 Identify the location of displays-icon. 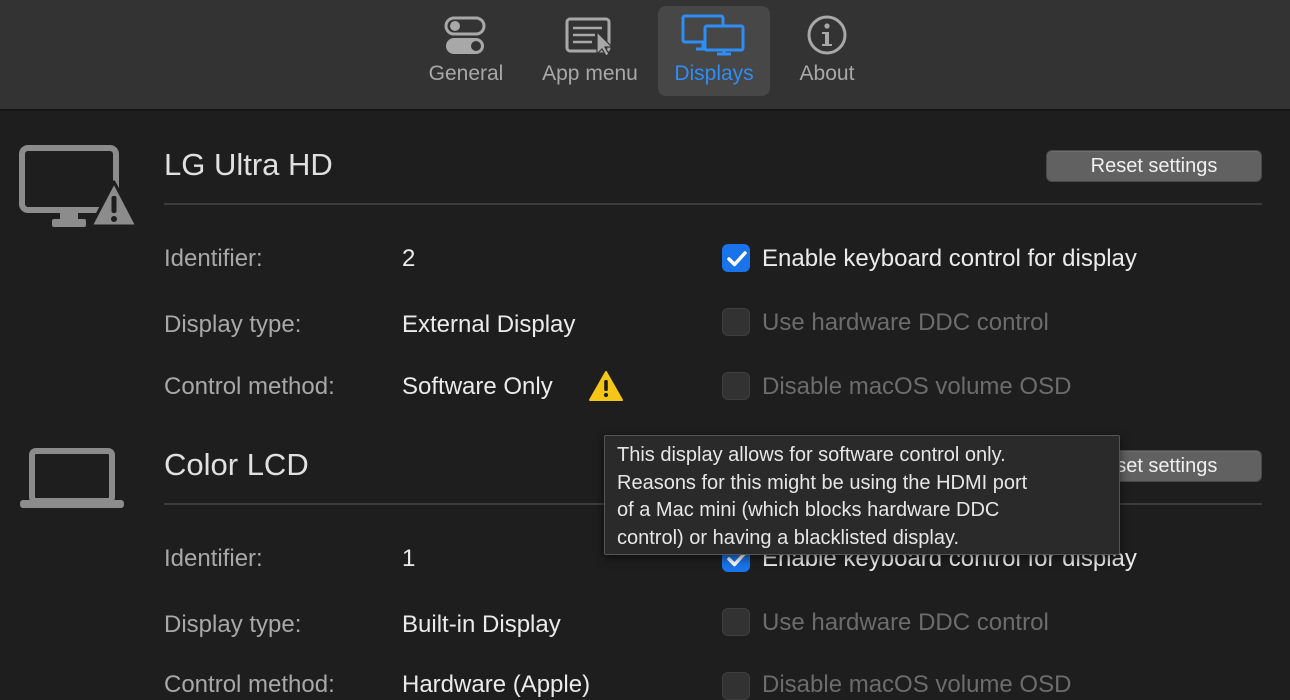
(713, 35).